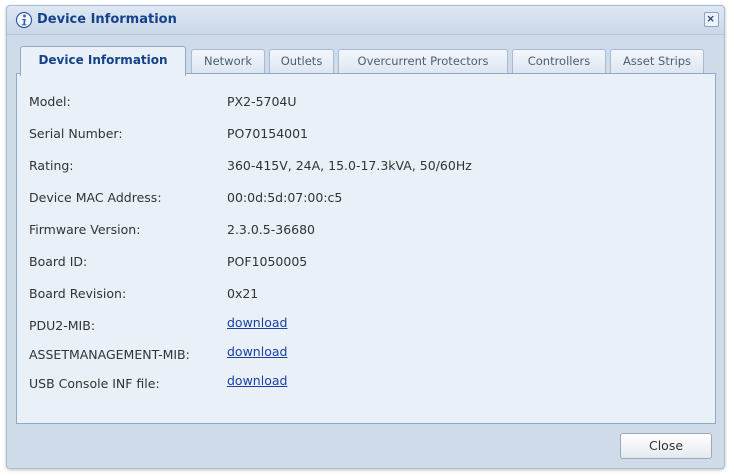  I want to click on tab-controllers: Controllers, so click(559, 61).